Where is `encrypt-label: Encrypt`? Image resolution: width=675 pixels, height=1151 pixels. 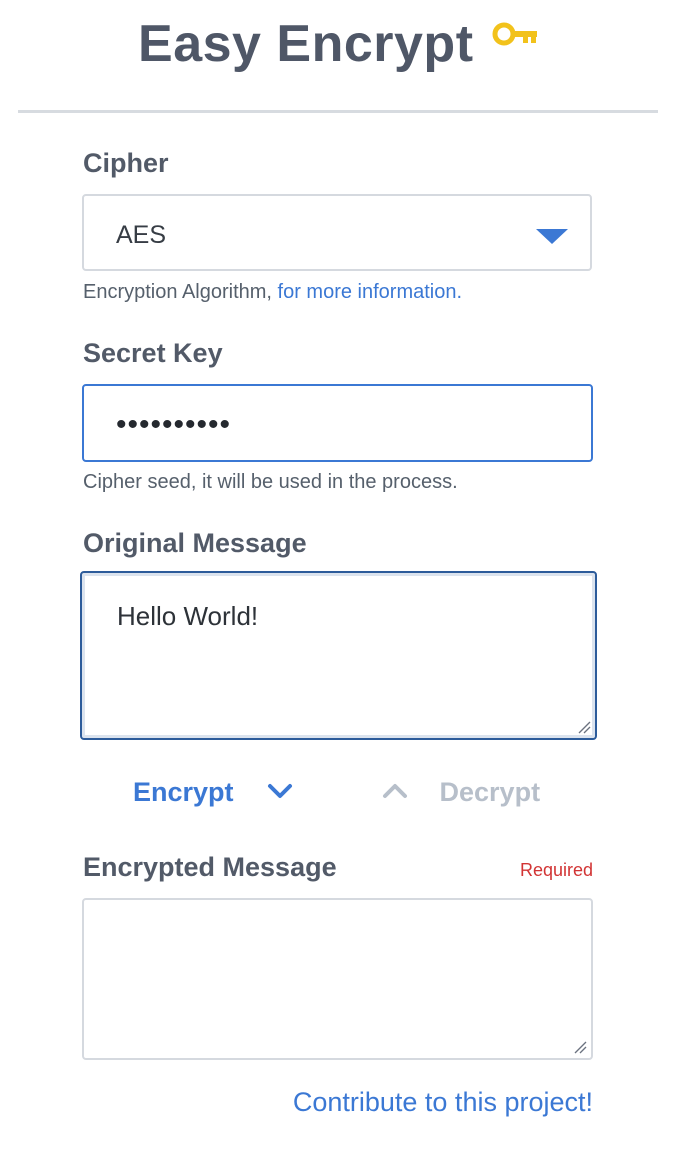 encrypt-label: Encrypt is located at coordinates (183, 792).